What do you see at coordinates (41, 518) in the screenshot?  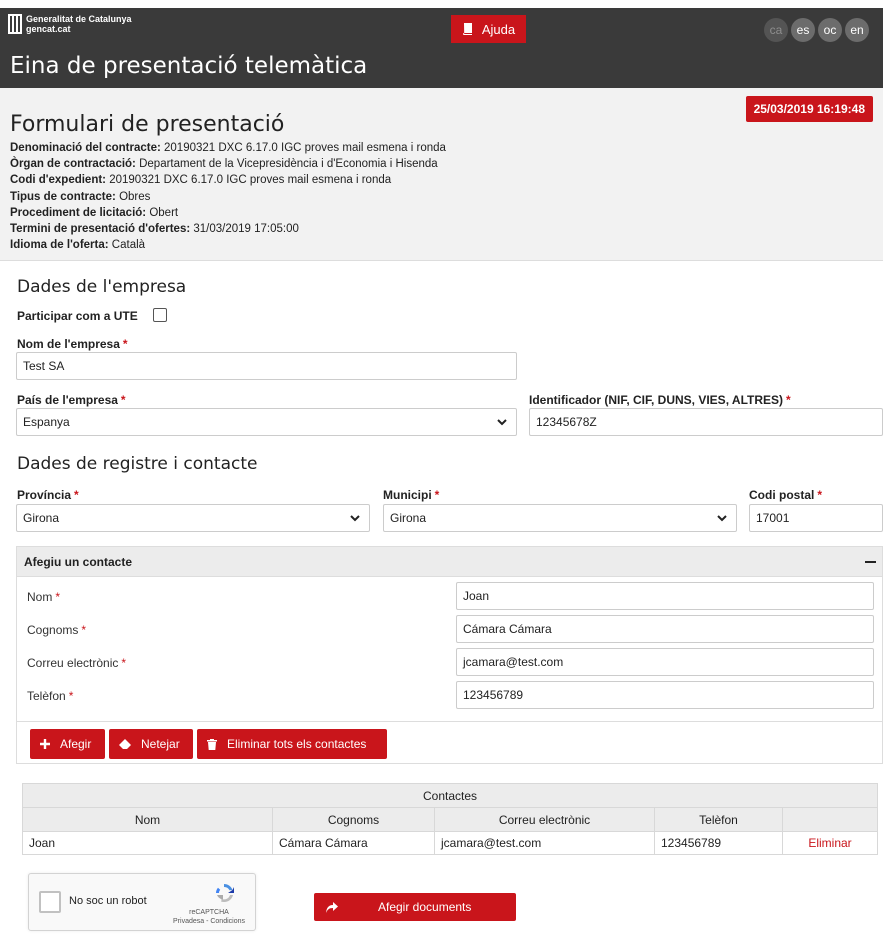 I see `province-value: Girona` at bounding box center [41, 518].